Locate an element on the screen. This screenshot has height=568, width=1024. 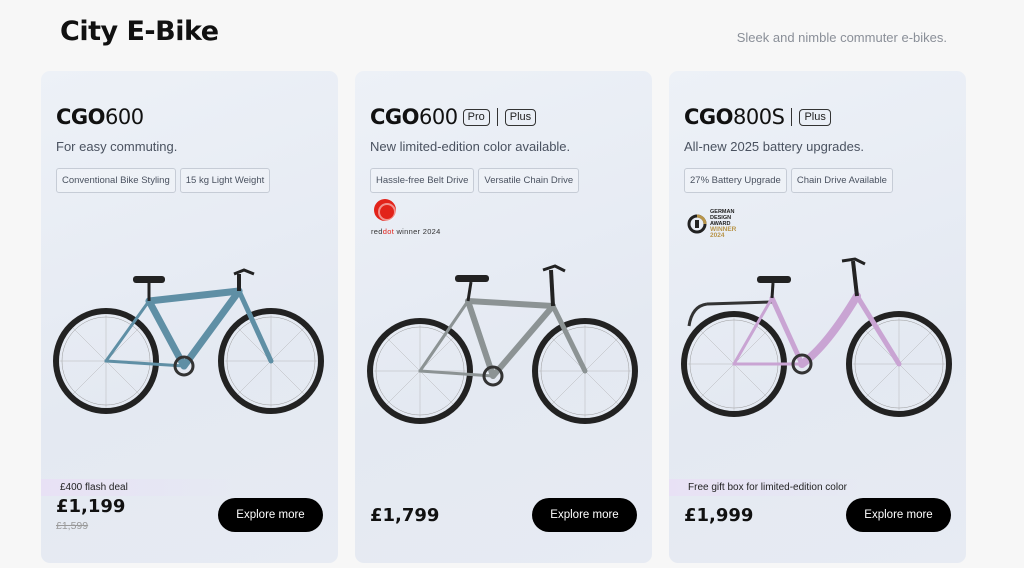
feature-chip: Conventional Bike Styling is located at coordinates (116, 180).